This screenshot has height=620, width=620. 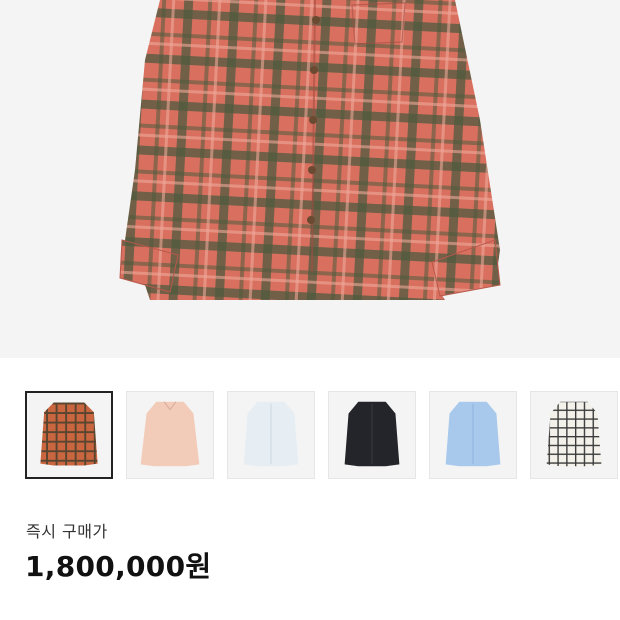 I want to click on thumb-black-shirt, so click(x=372, y=435).